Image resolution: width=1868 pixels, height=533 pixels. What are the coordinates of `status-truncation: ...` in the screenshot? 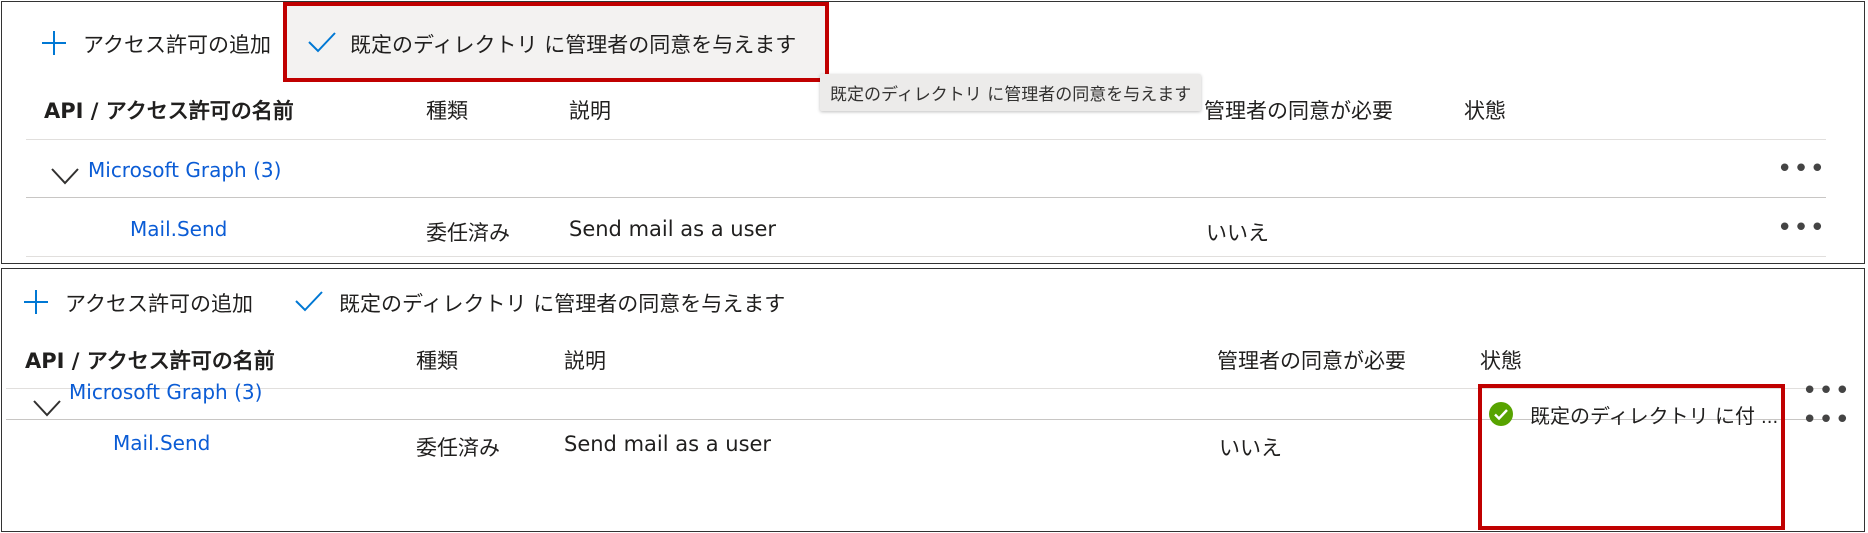 It's located at (1770, 417).